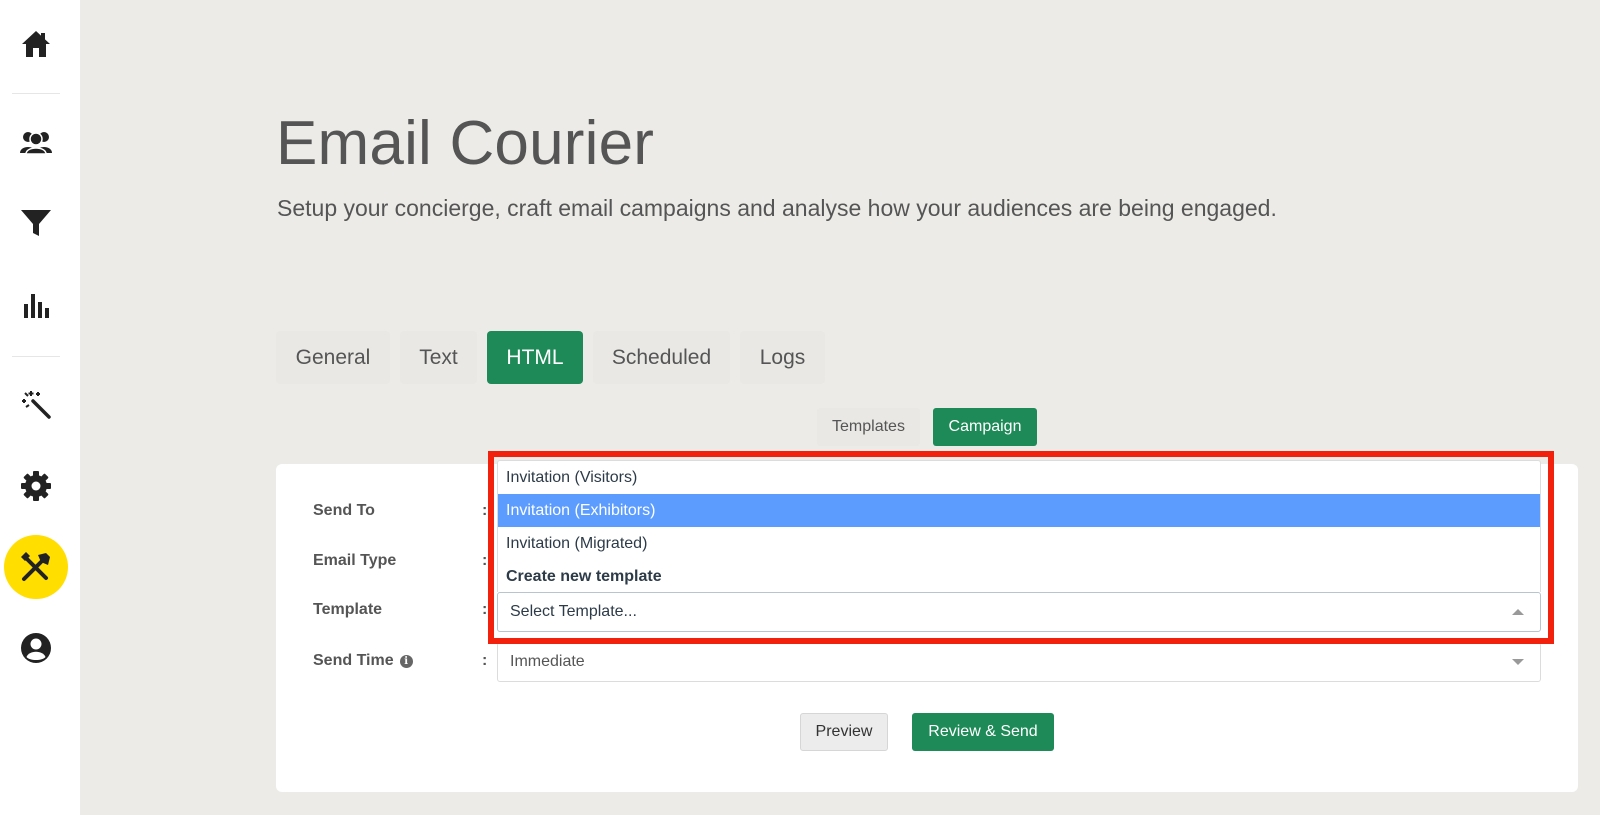 This screenshot has width=1600, height=815. I want to click on send-time-label: Send Time i, so click(363, 661).